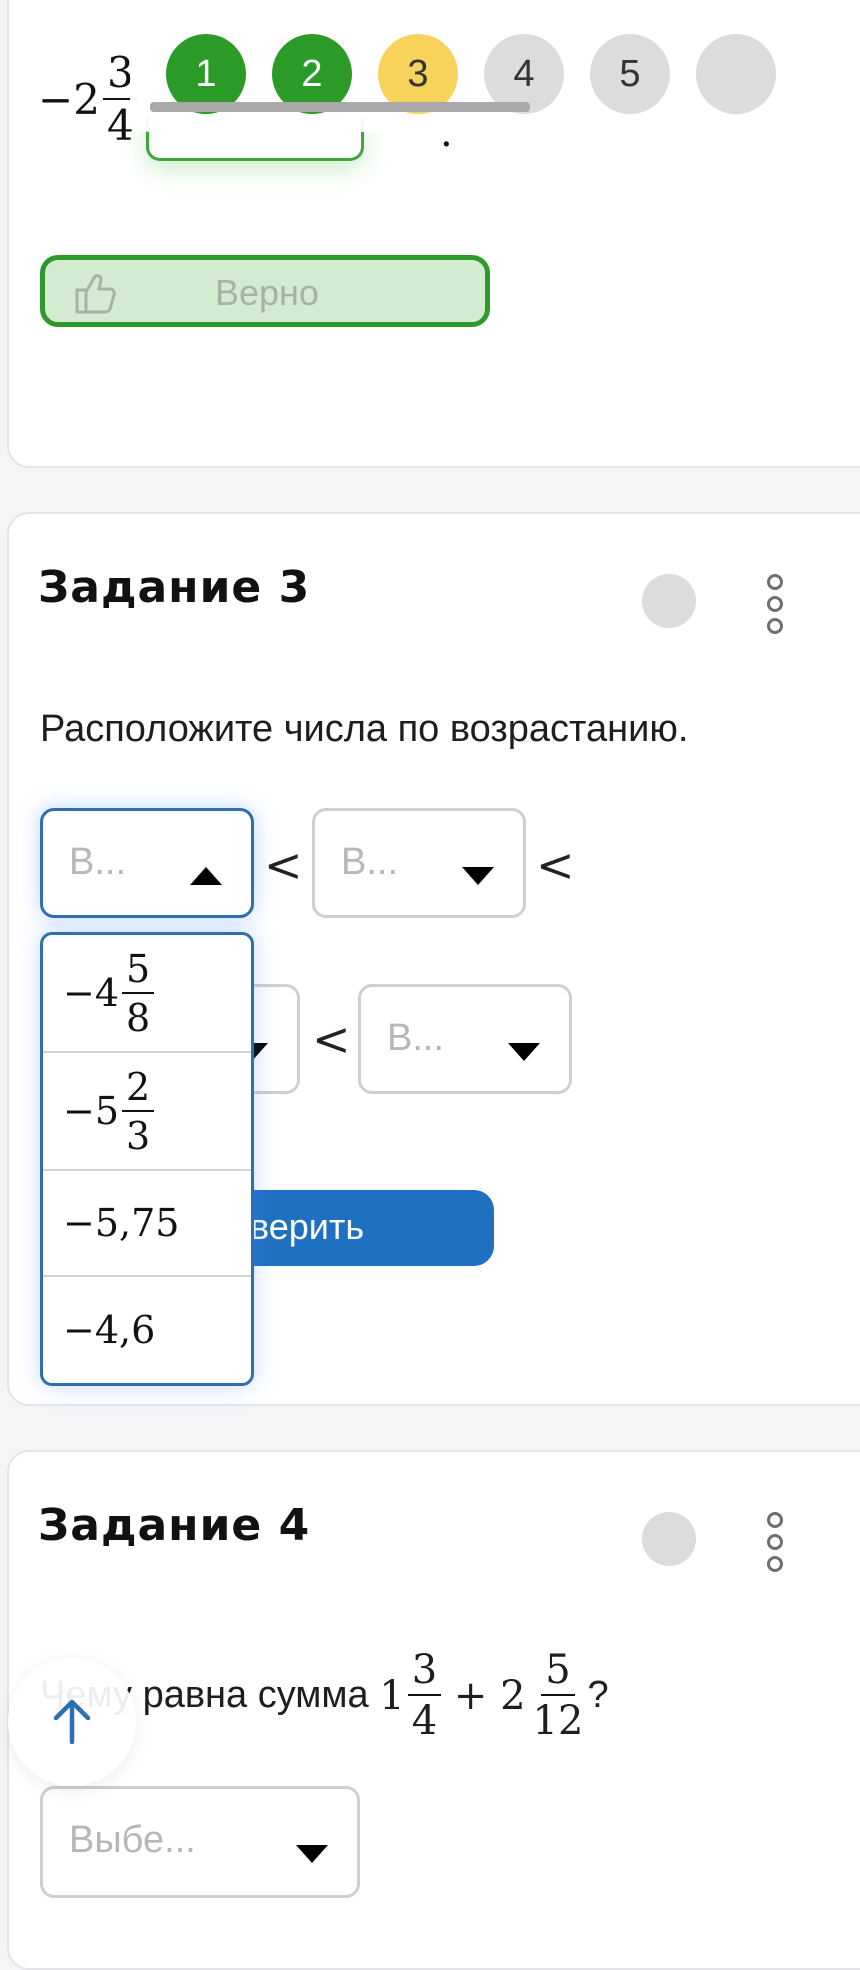 The image size is (860, 1970). I want to click on task2-expression: −2 3 4, so click(88, 99).